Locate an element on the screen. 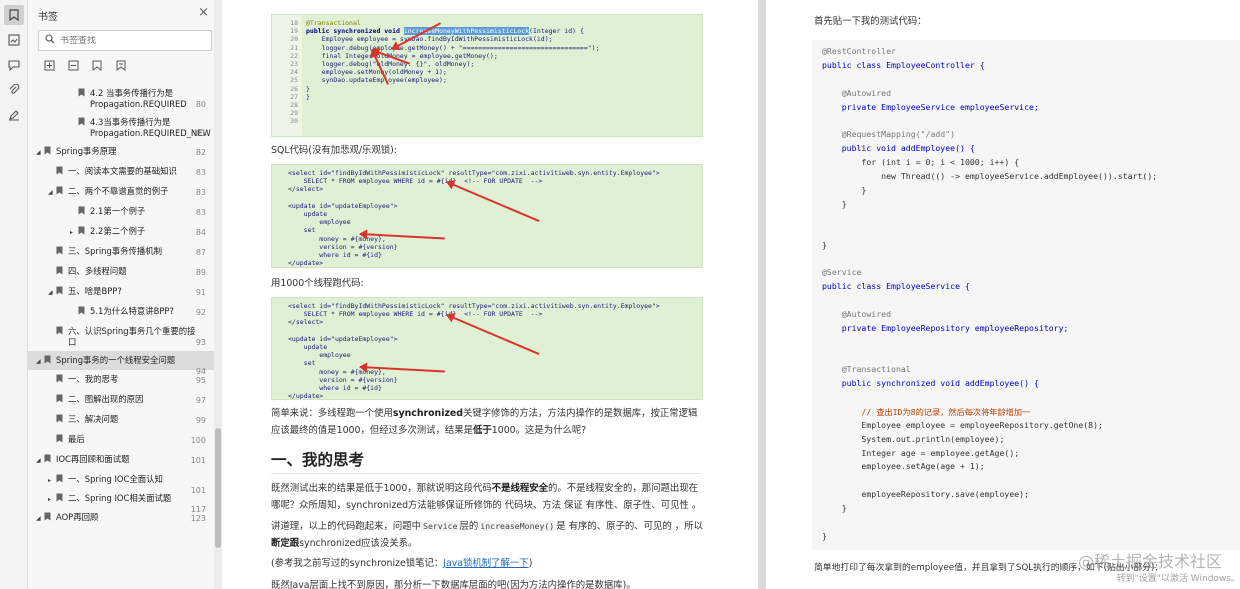 The image size is (1240, 589). bookmark-item: 三、解决问题 99 is located at coordinates (125, 420).